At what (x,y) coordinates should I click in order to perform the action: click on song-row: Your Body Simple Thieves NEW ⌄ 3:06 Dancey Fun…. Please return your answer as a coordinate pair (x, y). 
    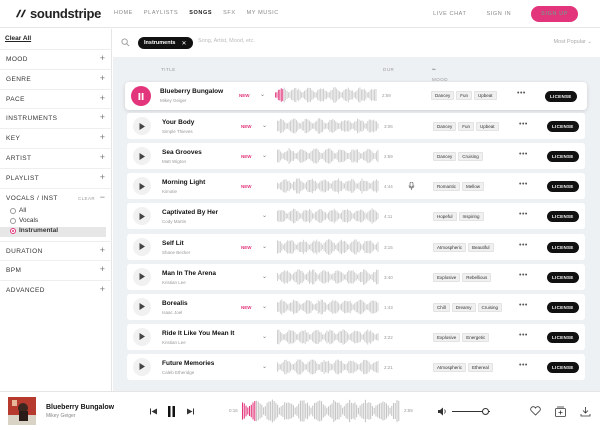
    Looking at the image, I should click on (356, 126).